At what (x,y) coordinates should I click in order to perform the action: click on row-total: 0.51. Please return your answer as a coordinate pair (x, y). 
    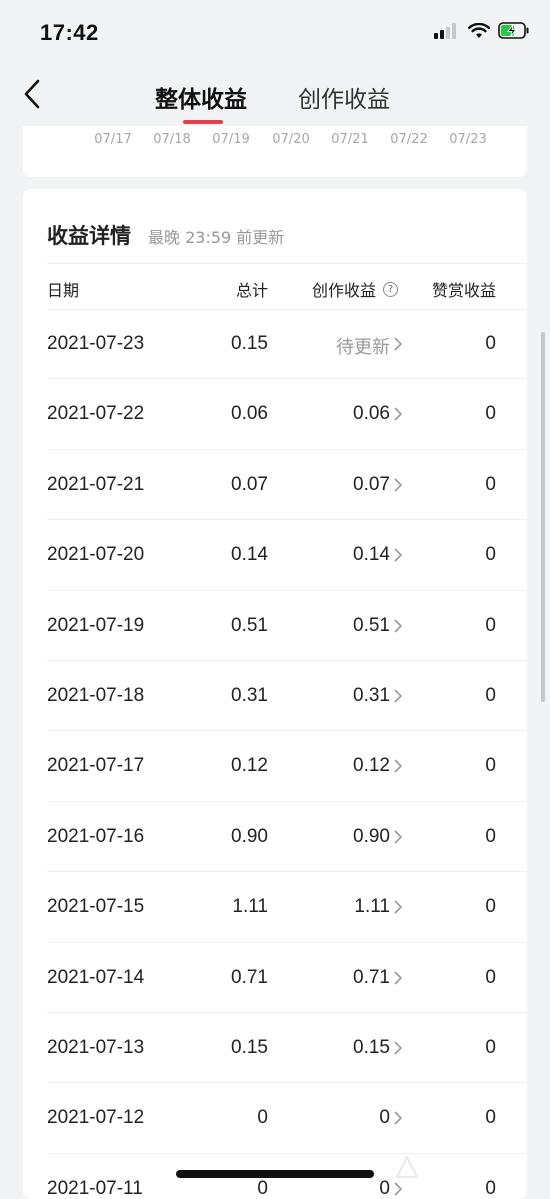
    Looking at the image, I should click on (249, 625).